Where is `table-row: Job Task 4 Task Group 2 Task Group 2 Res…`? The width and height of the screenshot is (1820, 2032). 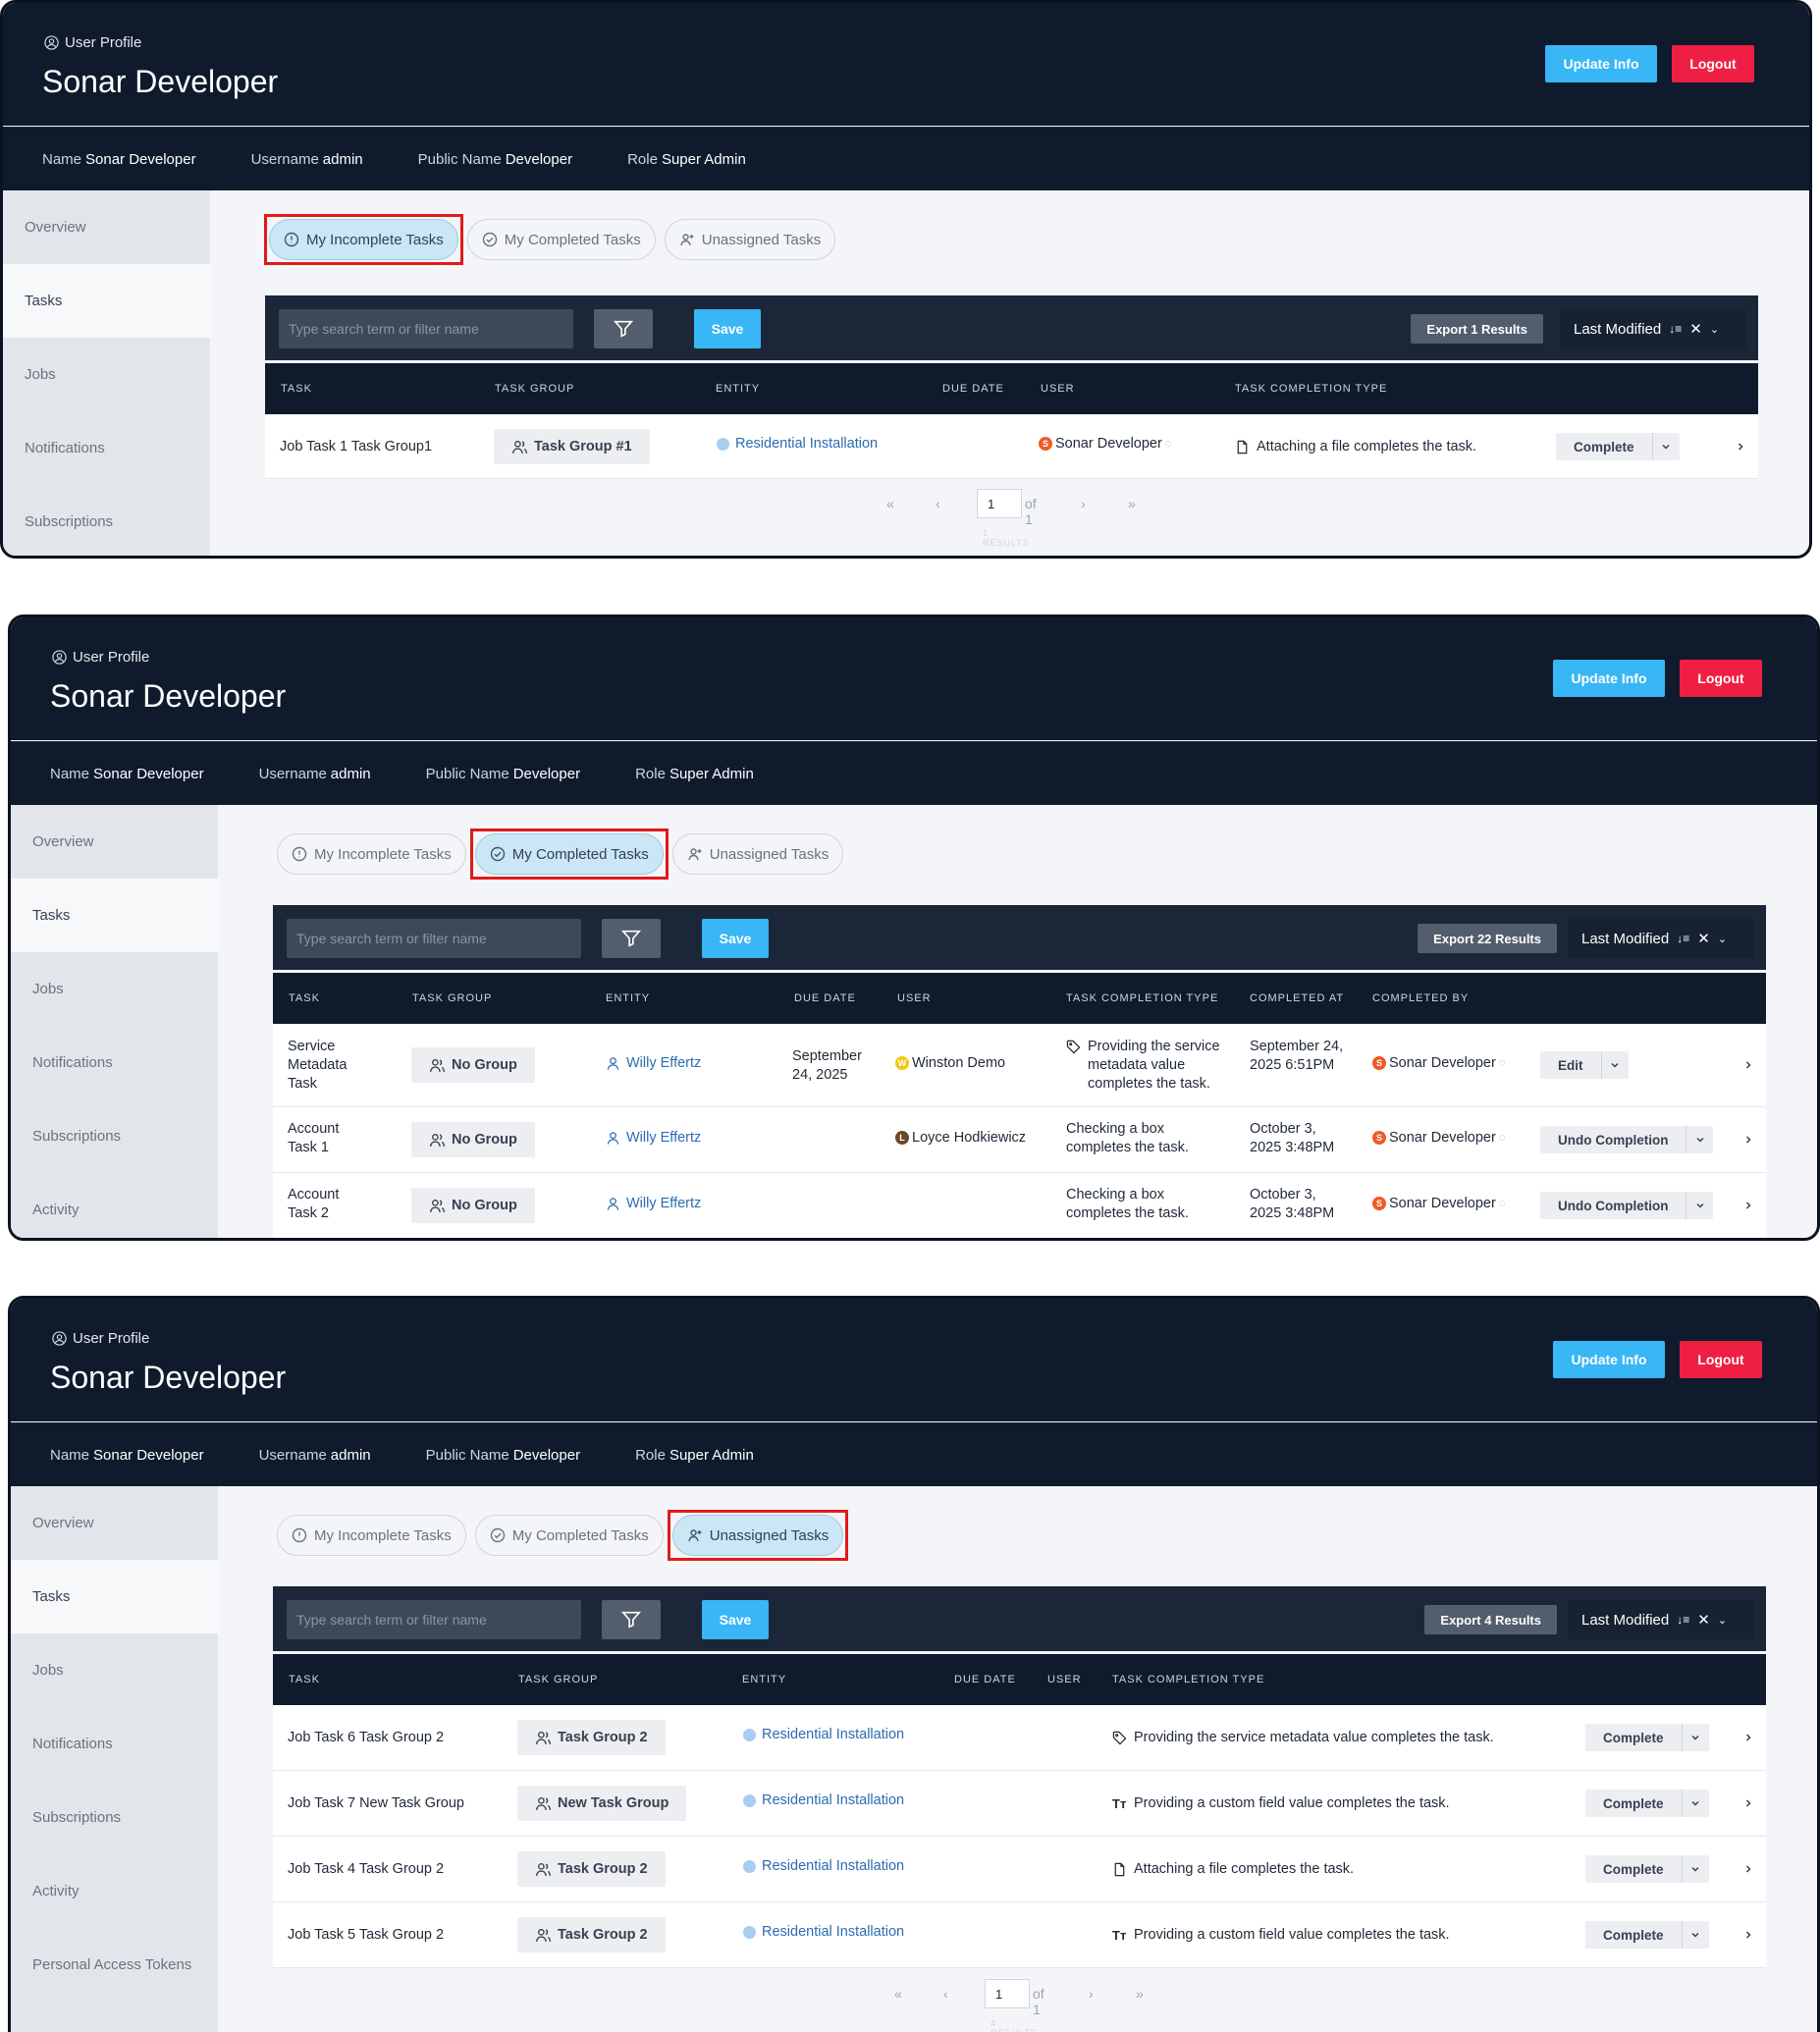 table-row: Job Task 4 Task Group 2 Task Group 2 Res… is located at coordinates (1019, 1869).